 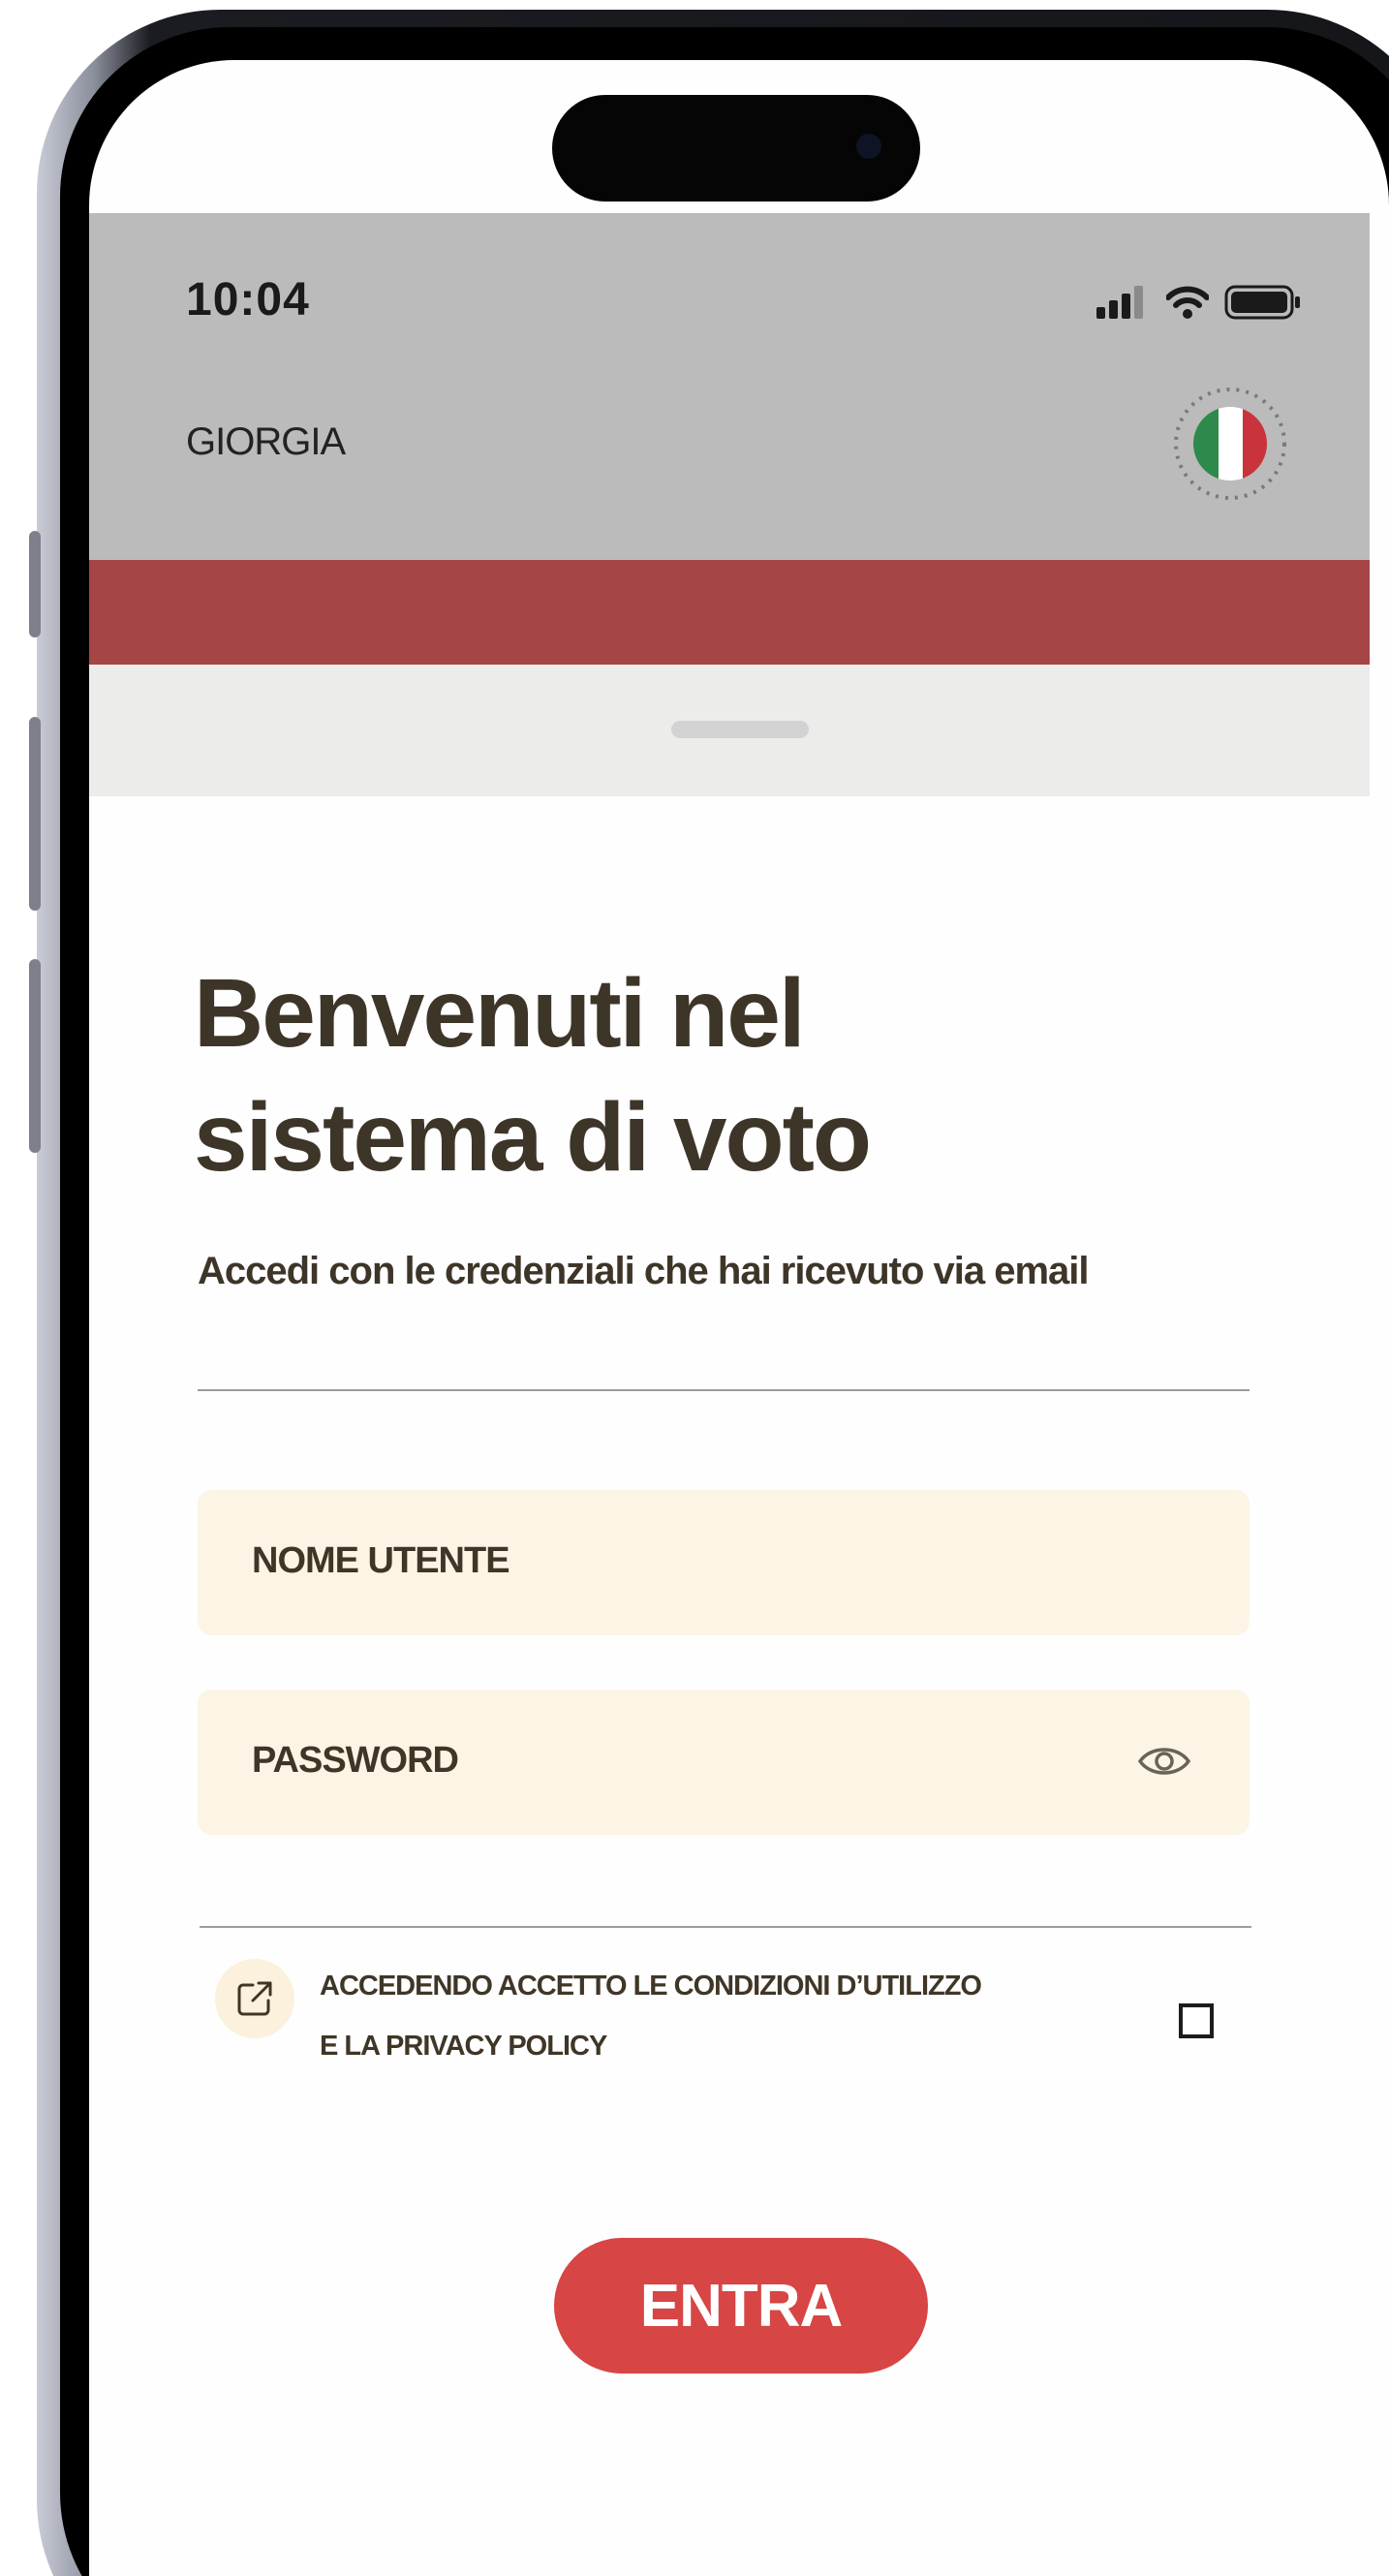 What do you see at coordinates (248, 300) in the screenshot?
I see `status-time: 10:04` at bounding box center [248, 300].